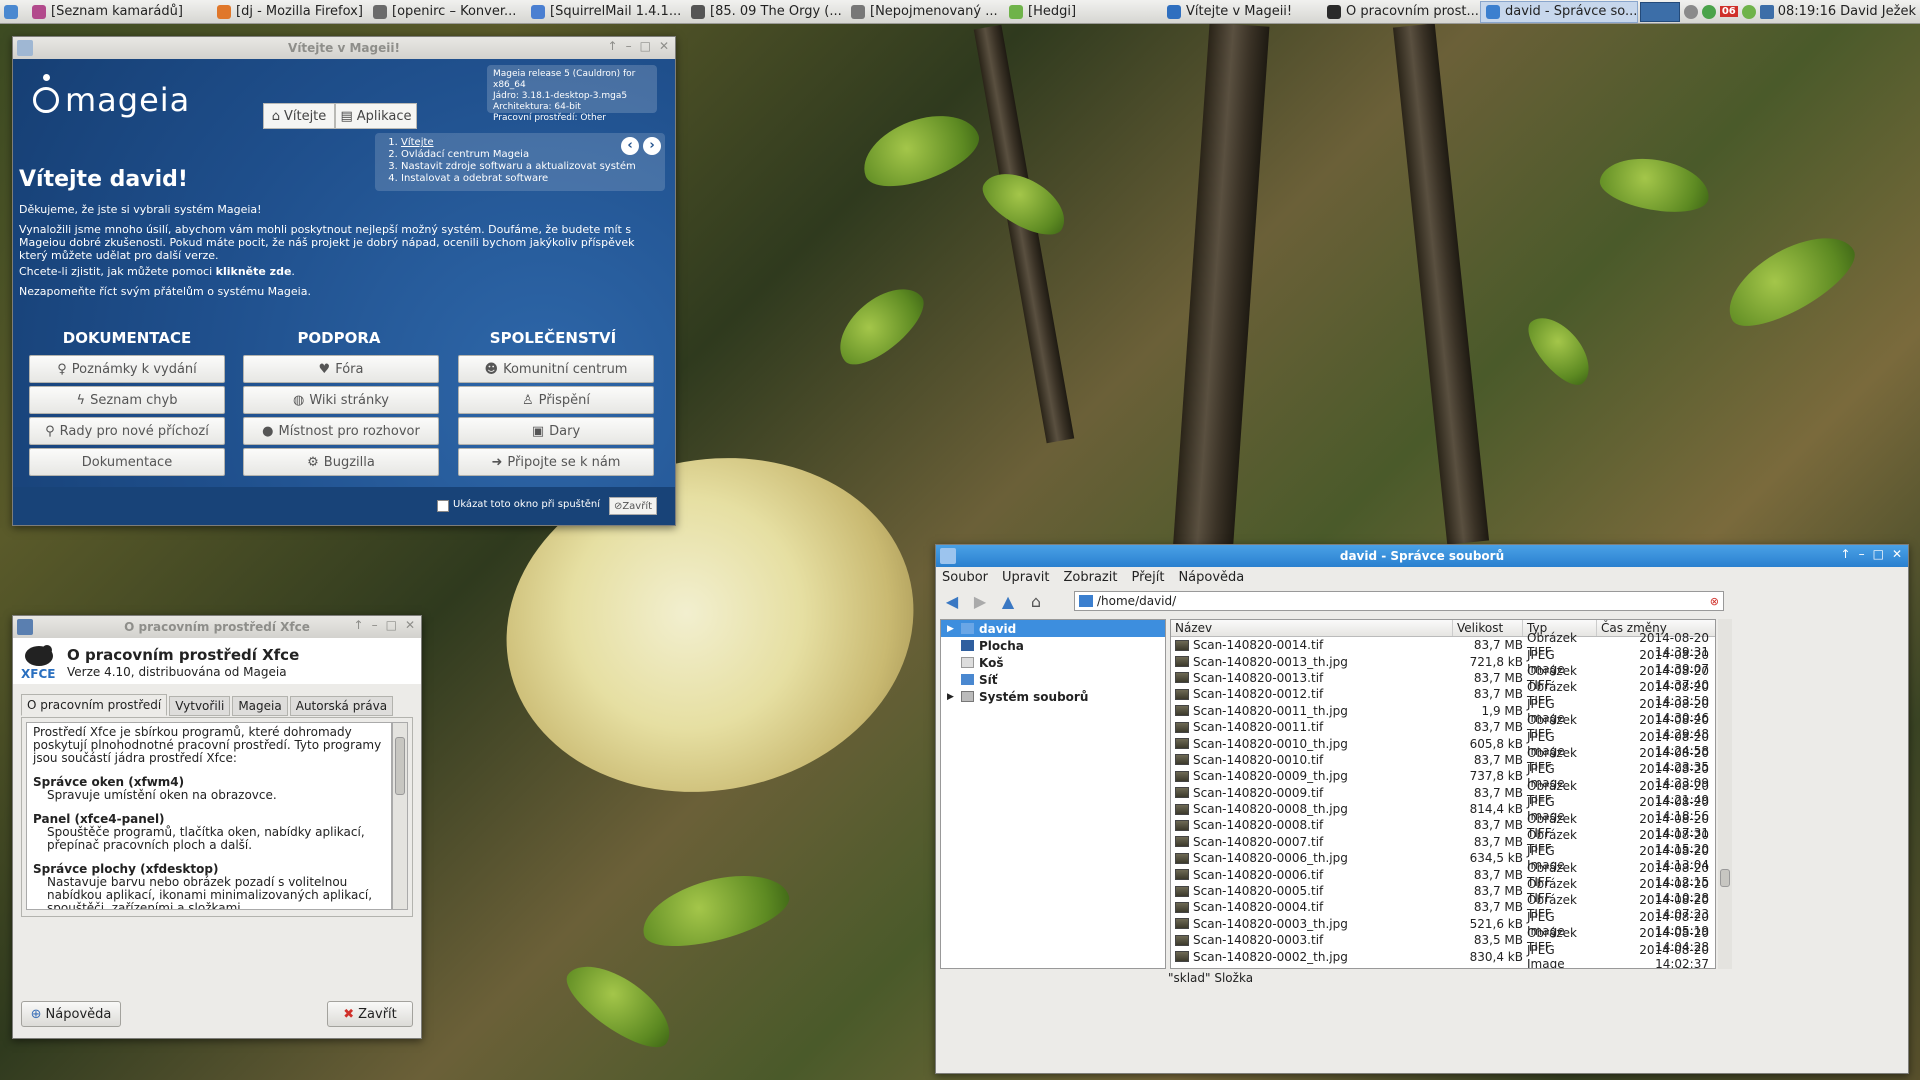  What do you see at coordinates (344, 48) in the screenshot?
I see `title-bar: Vítejte v Mageii! ↑ – □ ✕` at bounding box center [344, 48].